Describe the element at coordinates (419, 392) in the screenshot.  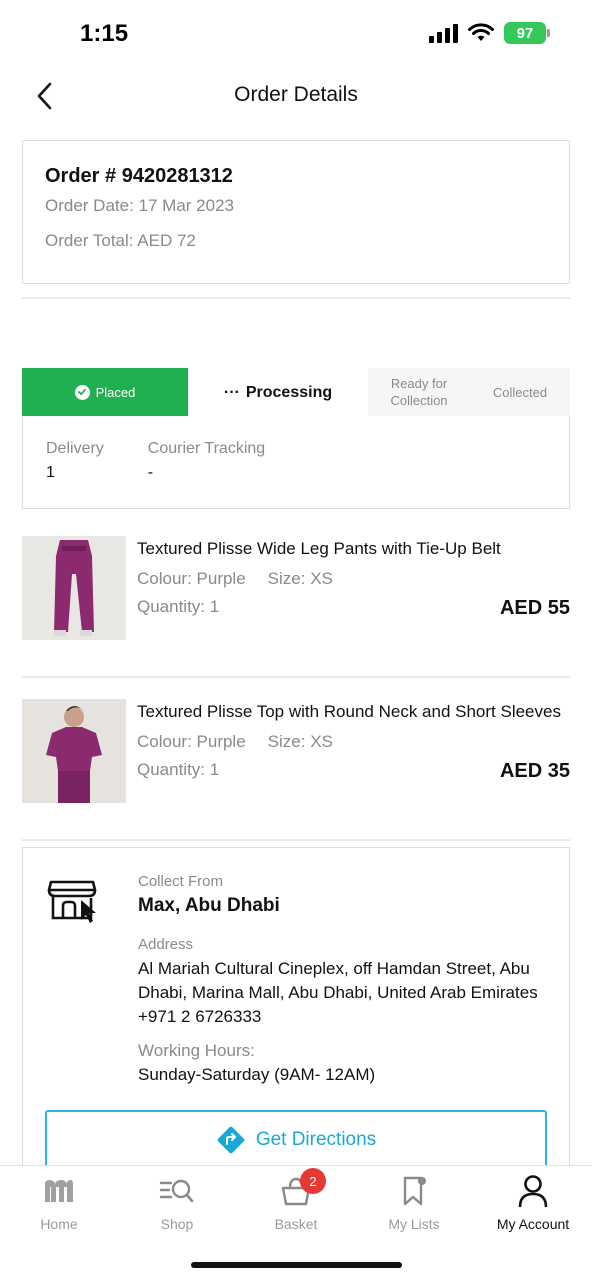
I see `step-ready-for-collection: Ready for Collection` at that location.